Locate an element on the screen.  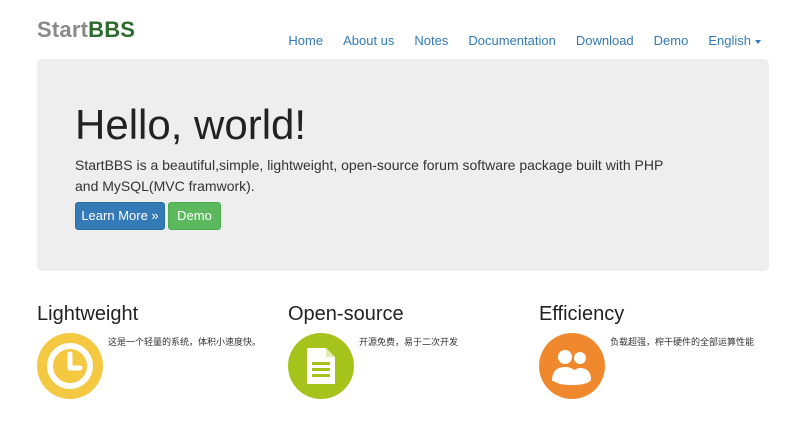
feature-title: Efficiency is located at coordinates (582, 314).